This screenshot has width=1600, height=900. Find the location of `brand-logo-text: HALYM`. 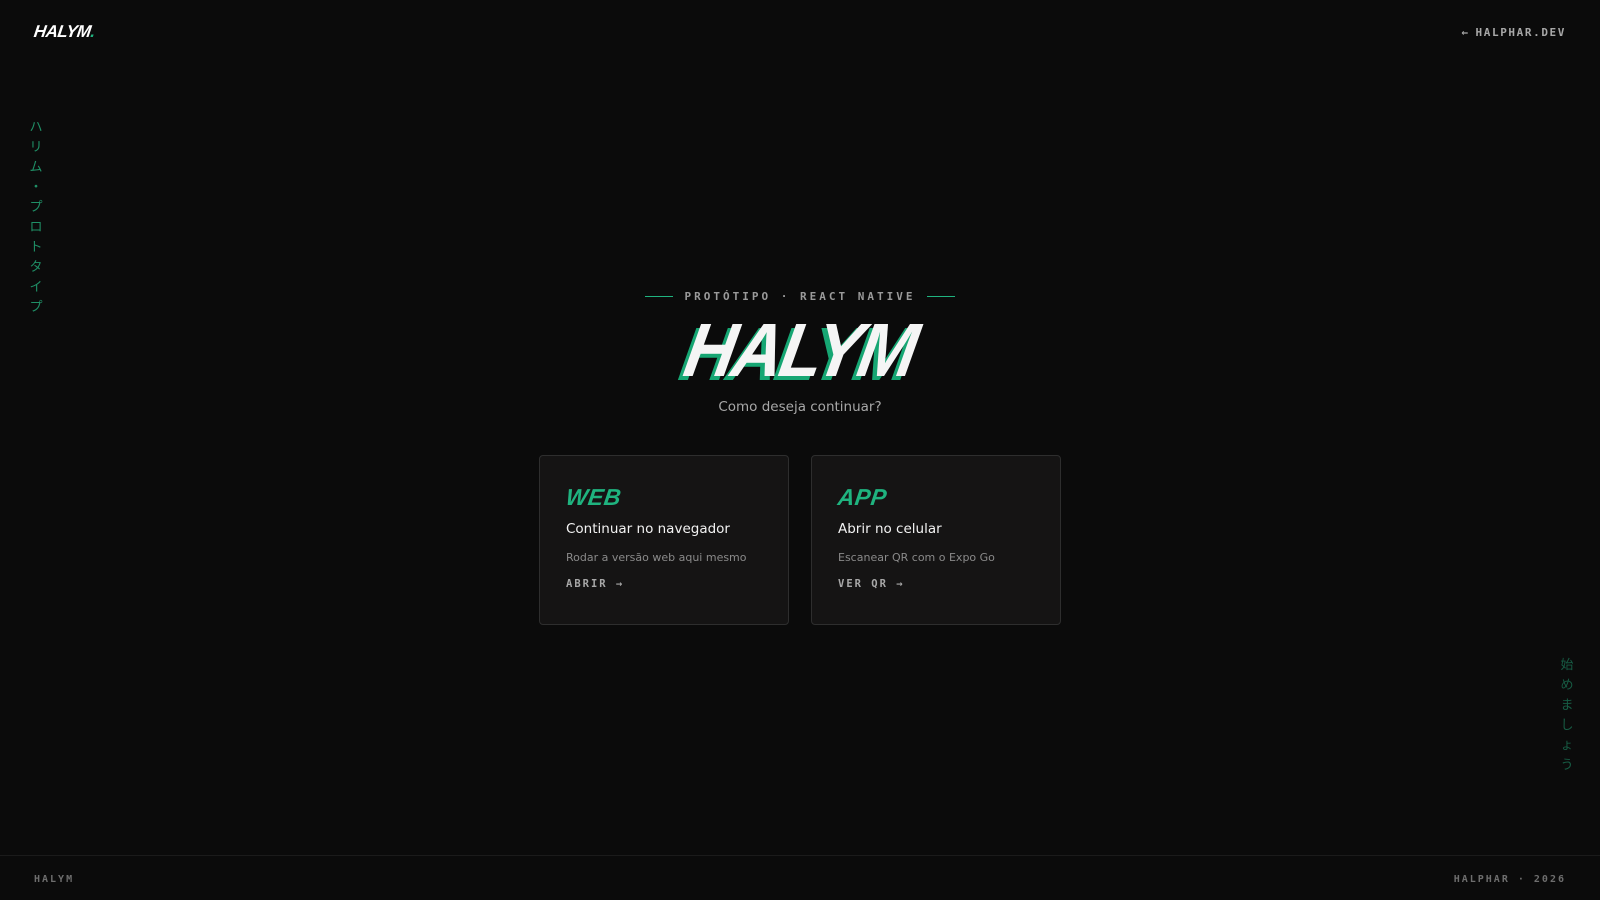

brand-logo-text: HALYM is located at coordinates (62, 31).